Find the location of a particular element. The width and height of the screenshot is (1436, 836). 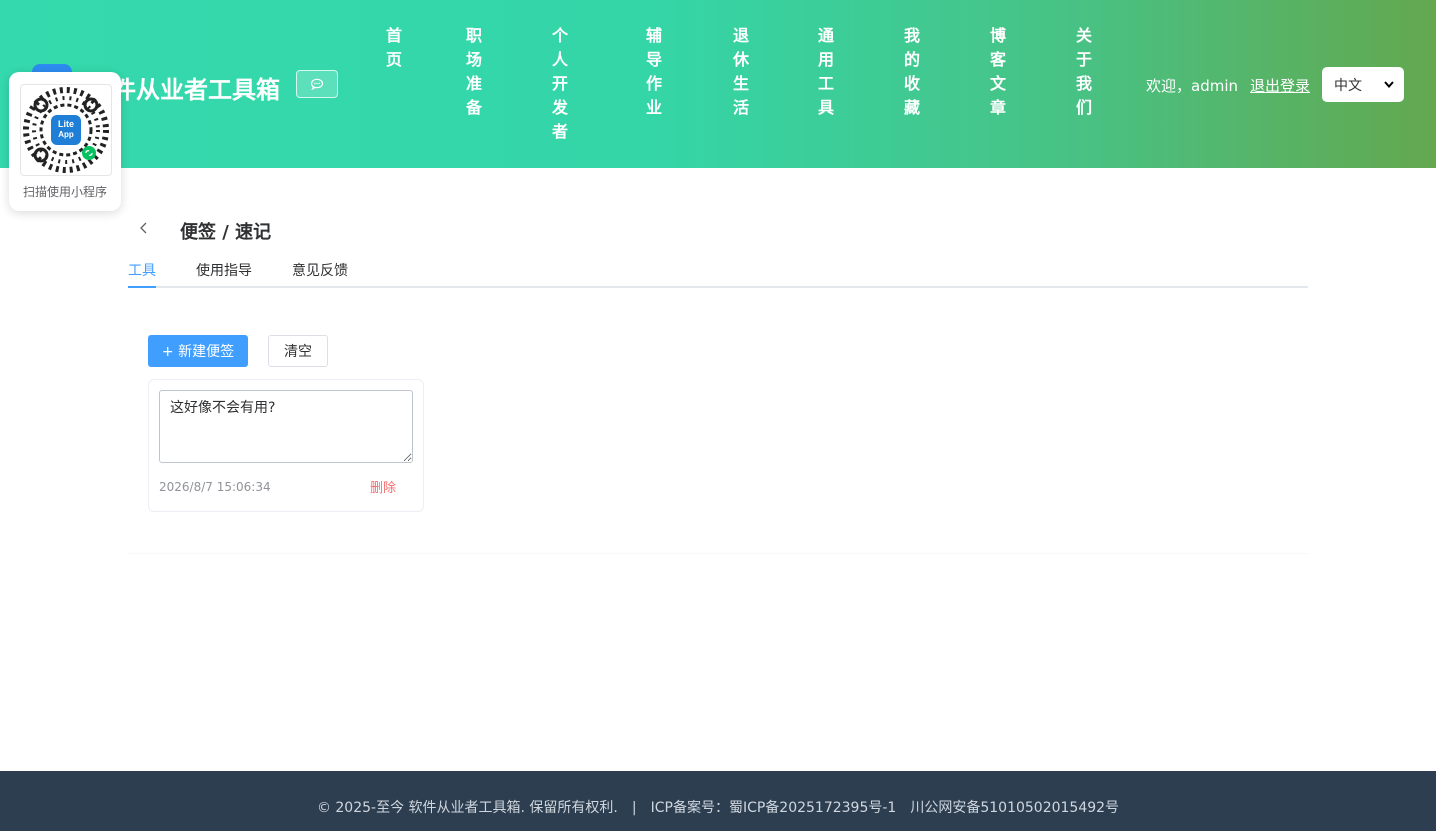

svg-text: Lite is located at coordinates (66, 124).